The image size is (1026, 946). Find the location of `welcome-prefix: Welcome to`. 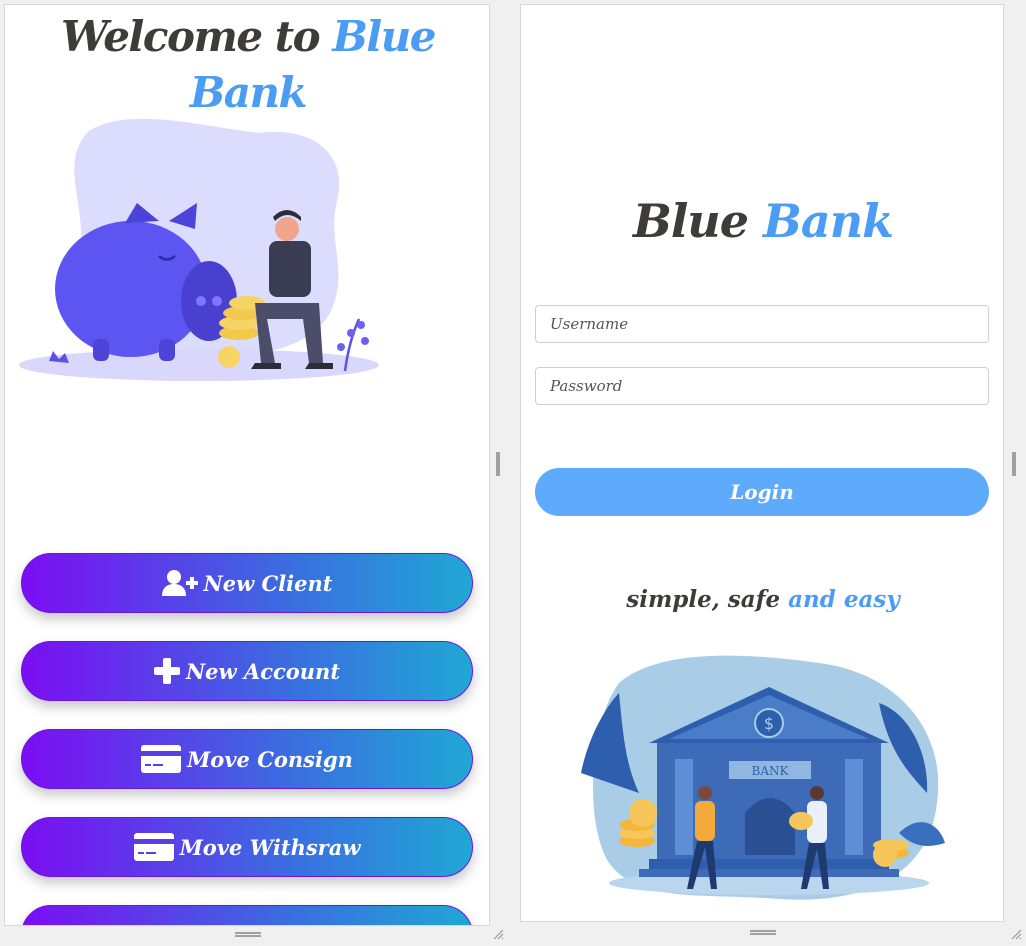

welcome-prefix: Welcome to is located at coordinates (190, 36).